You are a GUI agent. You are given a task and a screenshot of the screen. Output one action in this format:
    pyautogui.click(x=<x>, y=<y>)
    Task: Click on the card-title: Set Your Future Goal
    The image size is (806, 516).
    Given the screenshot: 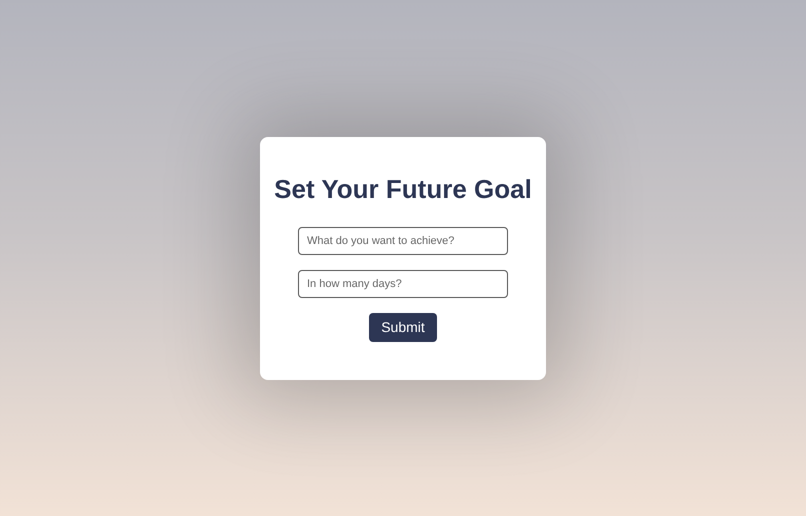 What is the action you would take?
    pyautogui.click(x=403, y=188)
    